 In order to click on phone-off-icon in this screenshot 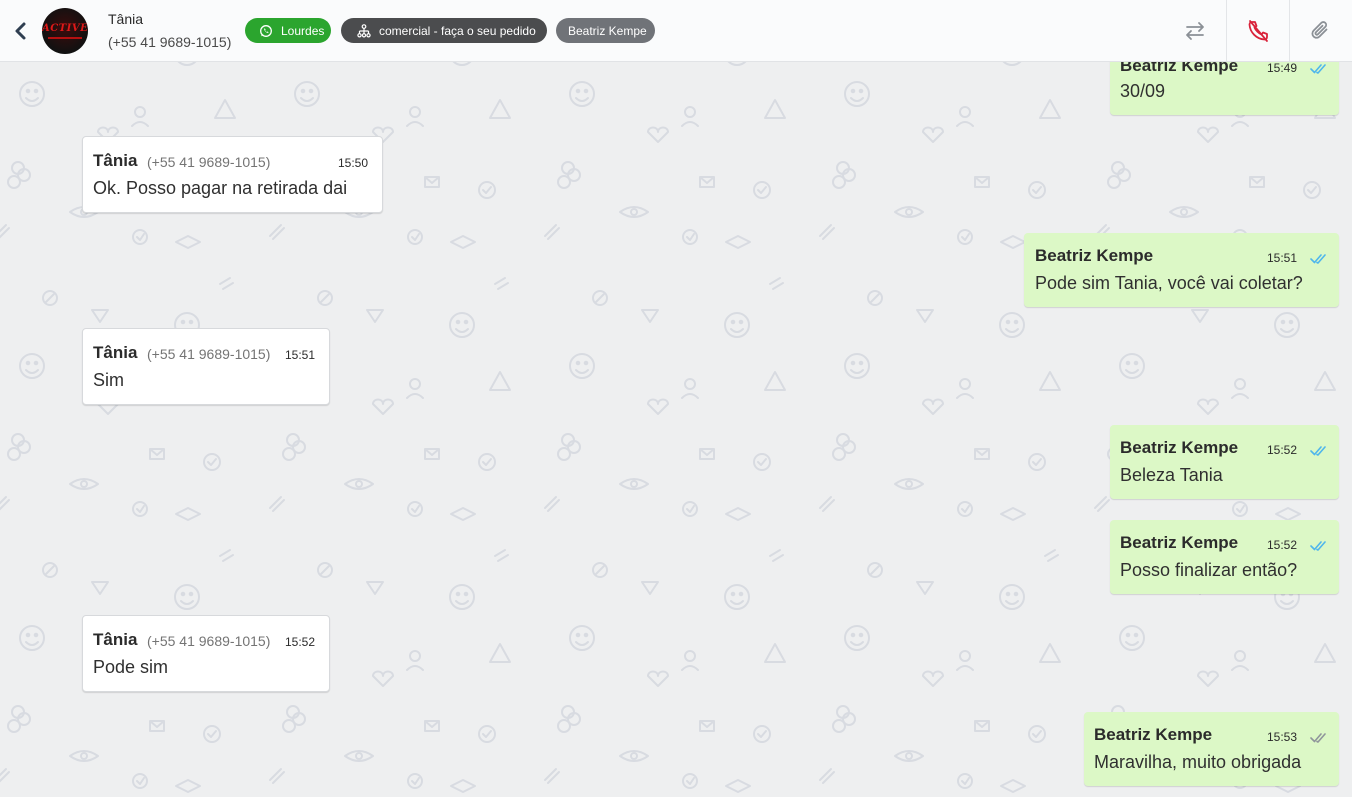, I will do `click(1258, 31)`.